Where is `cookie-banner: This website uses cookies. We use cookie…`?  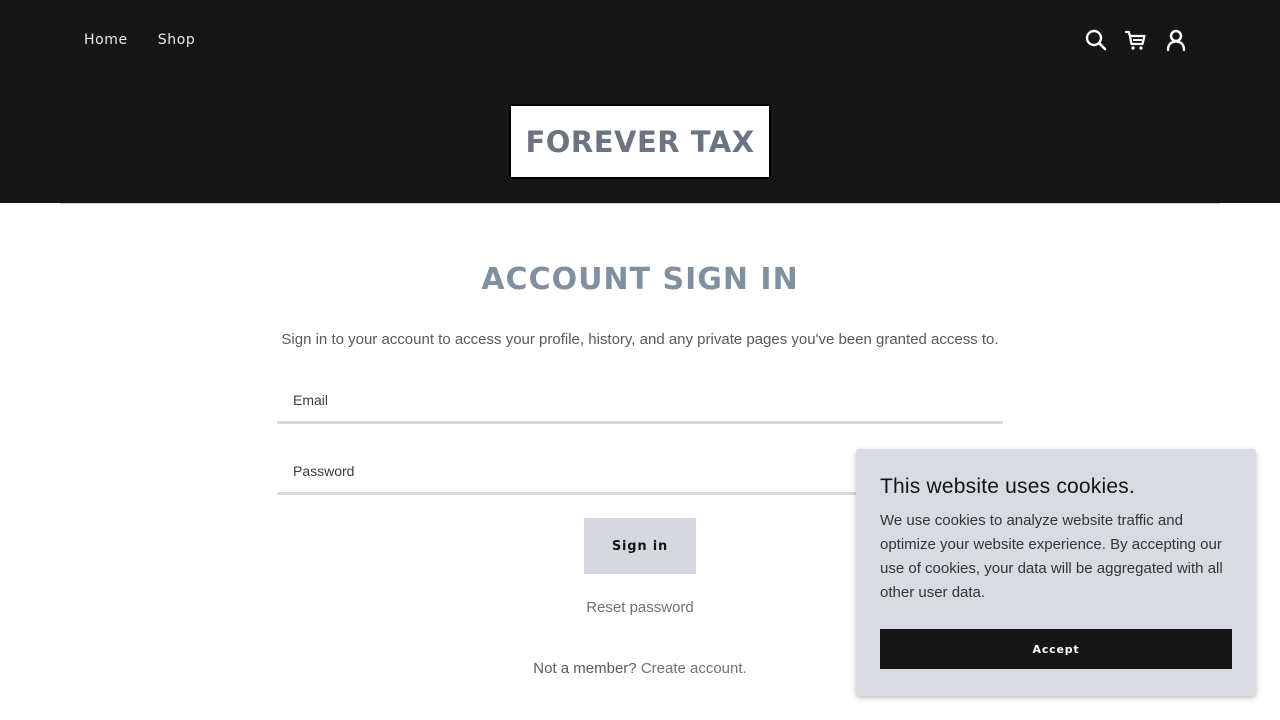
cookie-banner: This website uses cookies. We use cookie… is located at coordinates (1056, 572).